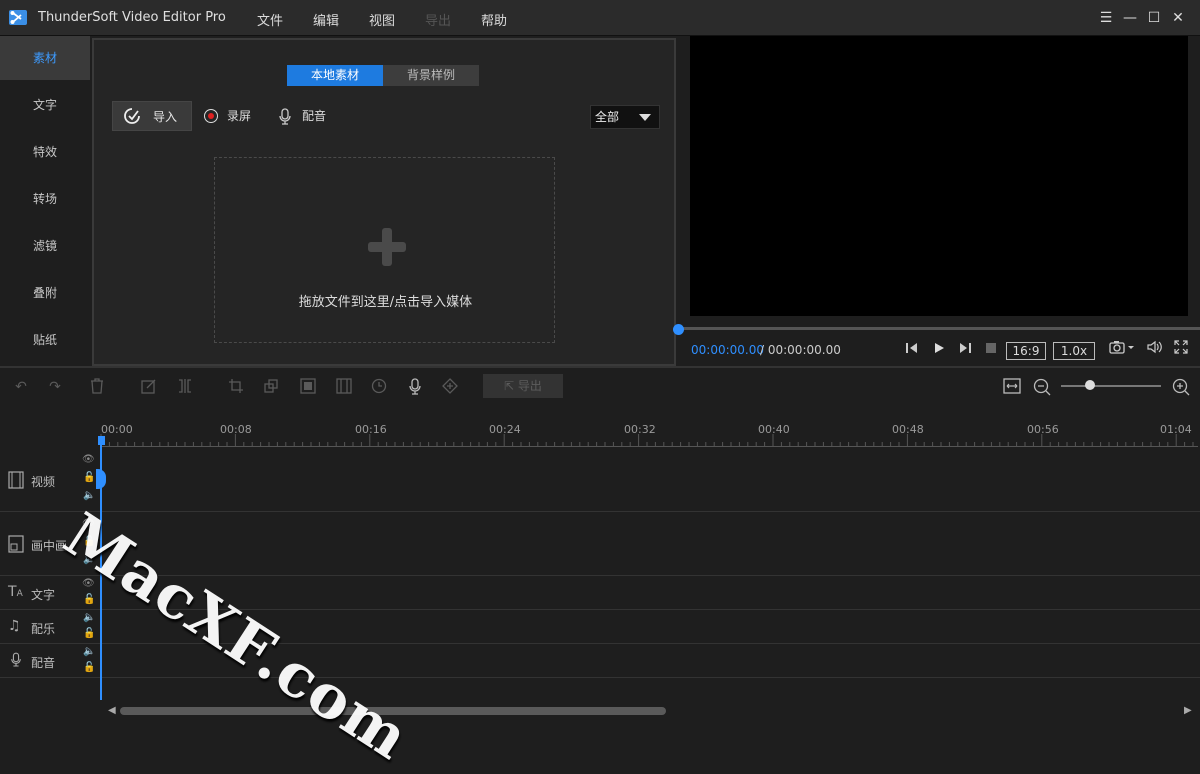 This screenshot has width=1200, height=774. I want to click on delete-icon, so click(97, 387).